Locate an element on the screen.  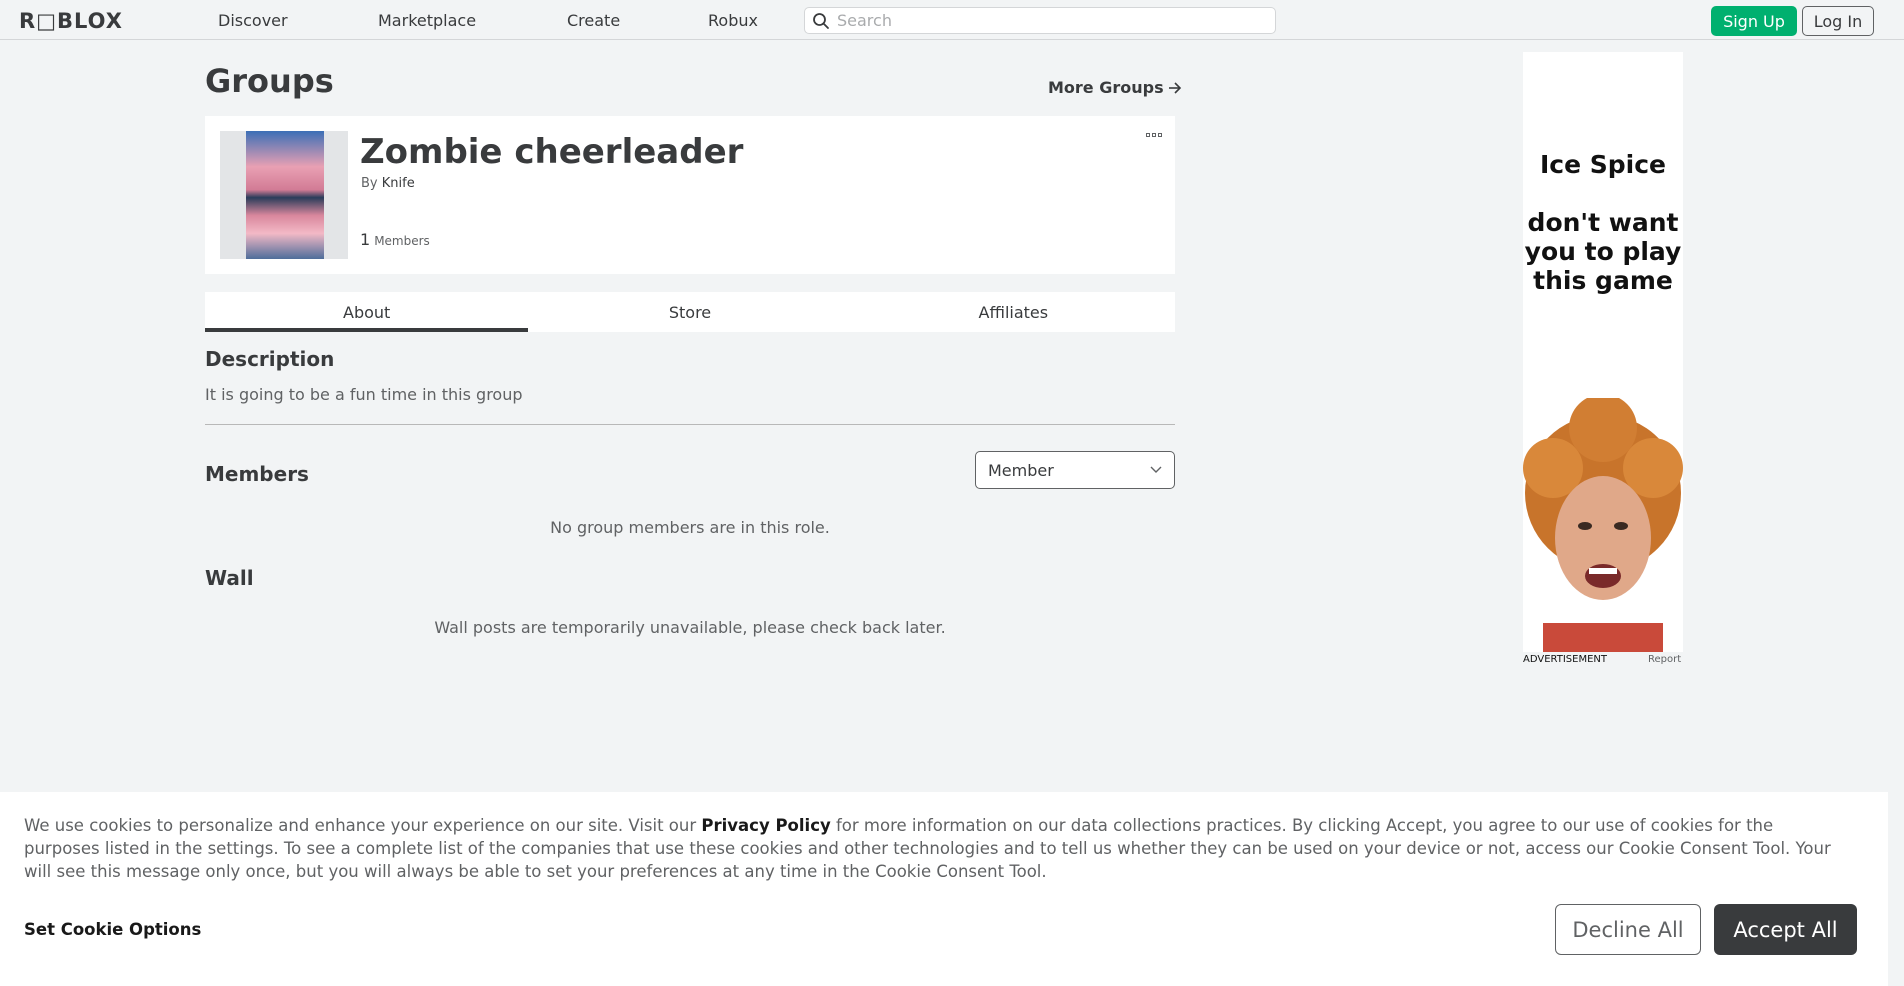
group-owner-link: Knife is located at coordinates (398, 183).